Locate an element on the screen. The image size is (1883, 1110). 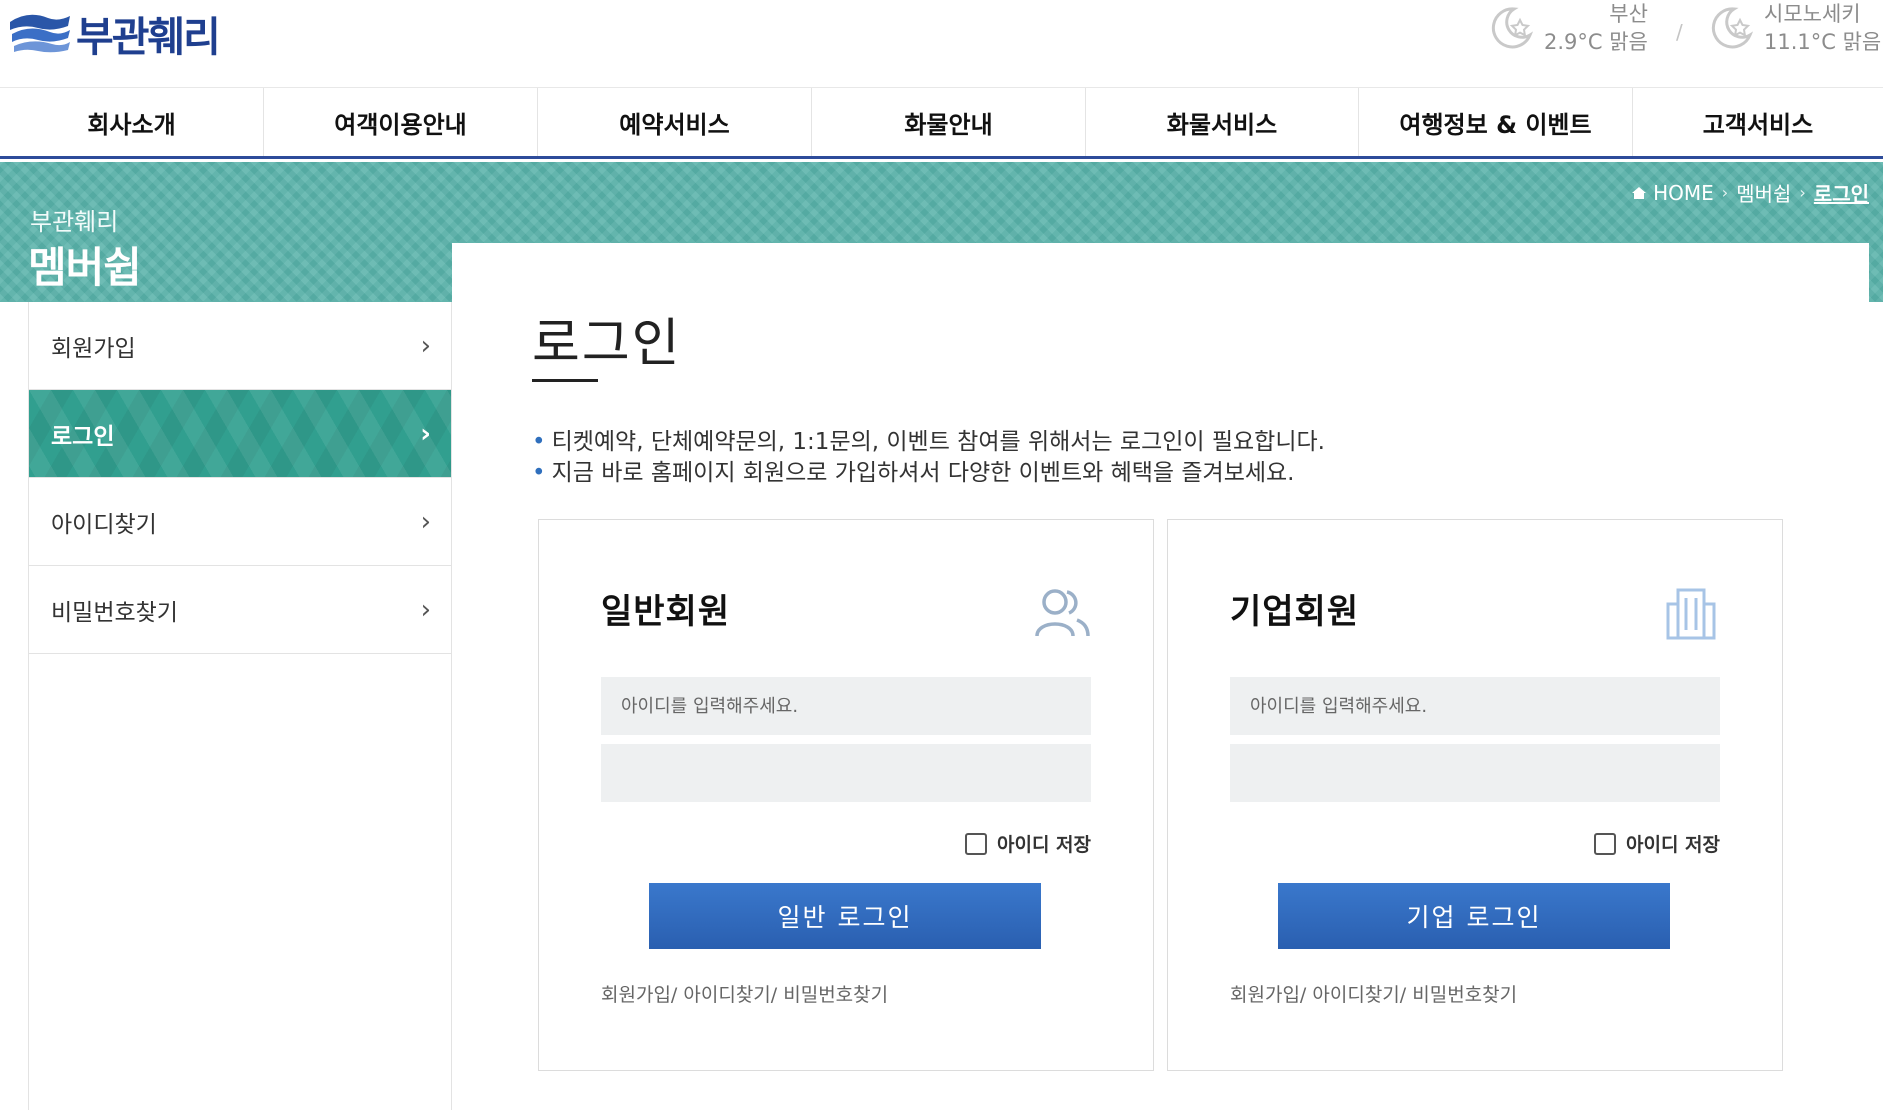
top-header: 부관훼리 부산 2.9°C 맑음 / 시모노세키 11.1°C 맑음 is located at coordinates (941, 43).